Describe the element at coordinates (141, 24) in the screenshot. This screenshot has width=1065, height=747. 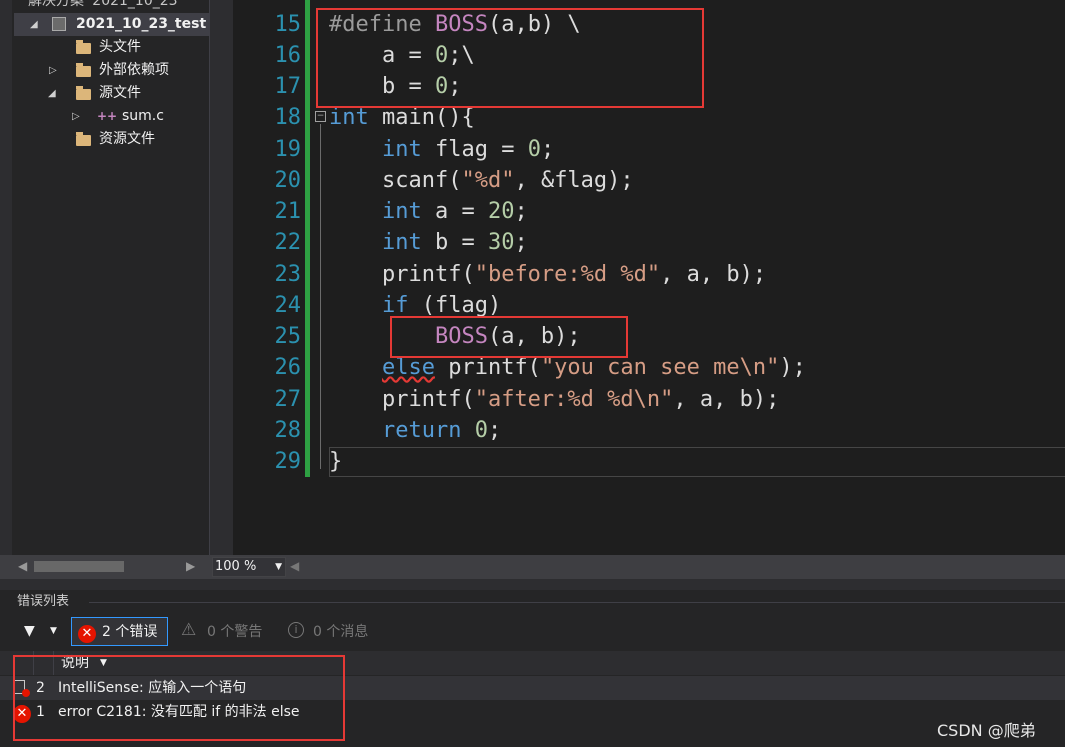
I see `project-label: 2021_10_23_test` at that location.